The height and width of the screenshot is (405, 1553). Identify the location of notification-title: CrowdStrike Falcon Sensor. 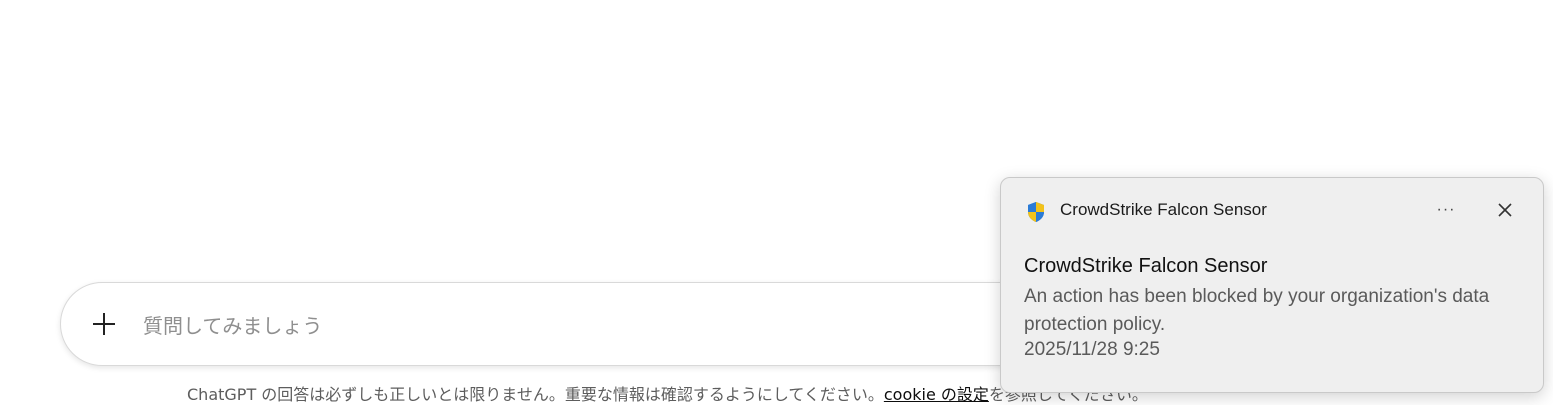
(1146, 266).